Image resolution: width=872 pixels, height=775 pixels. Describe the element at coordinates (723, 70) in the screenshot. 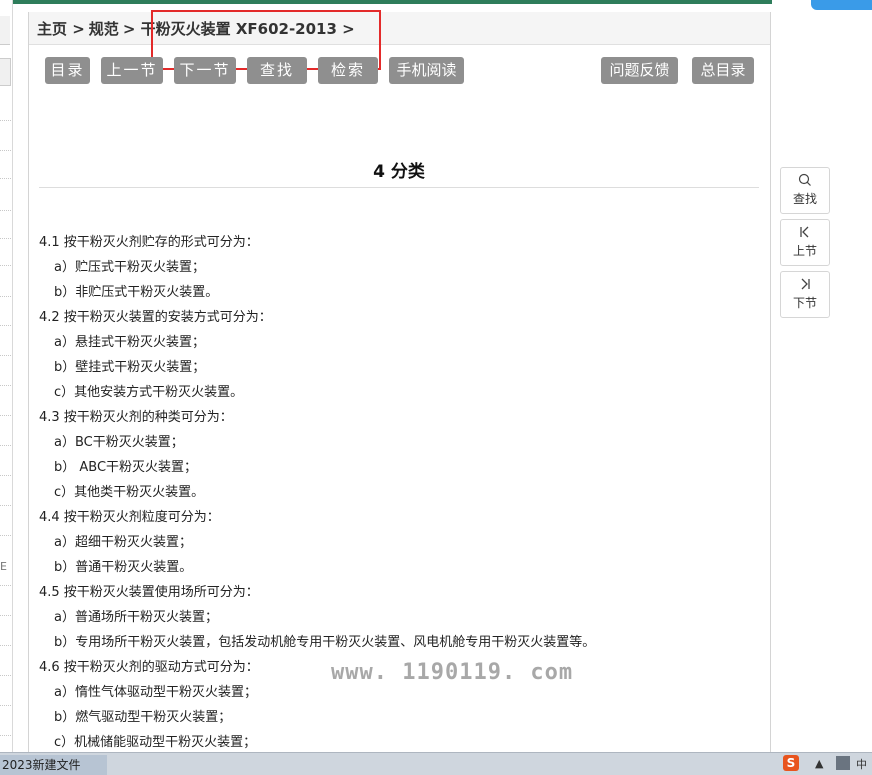

I see `main-toc-button: 总目录` at that location.